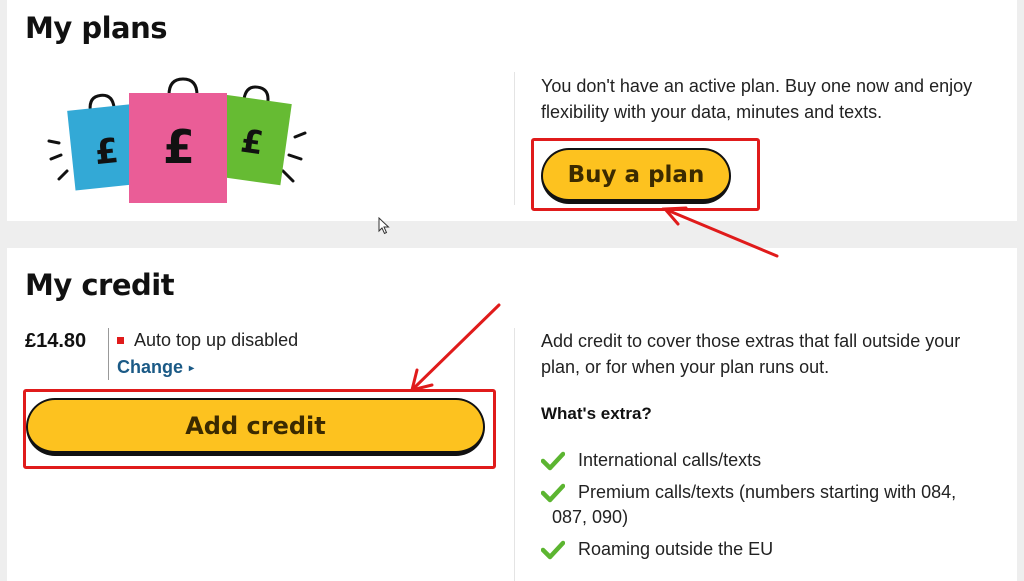 The image size is (1024, 581). Describe the element at coordinates (216, 340) in the screenshot. I see `auto-topup-label: Auto top up disabled` at that location.